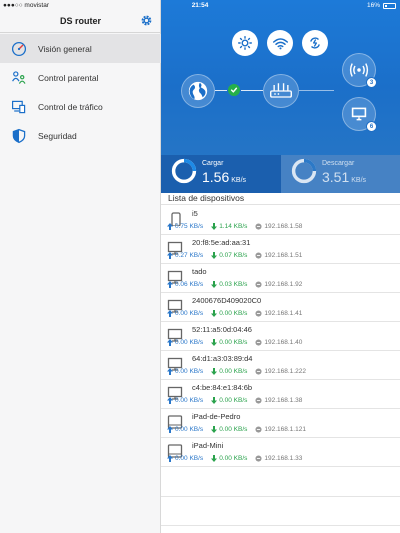 The width and height of the screenshot is (400, 533). What do you see at coordinates (280, 525) in the screenshot?
I see `empty-row-separator` at bounding box center [280, 525].